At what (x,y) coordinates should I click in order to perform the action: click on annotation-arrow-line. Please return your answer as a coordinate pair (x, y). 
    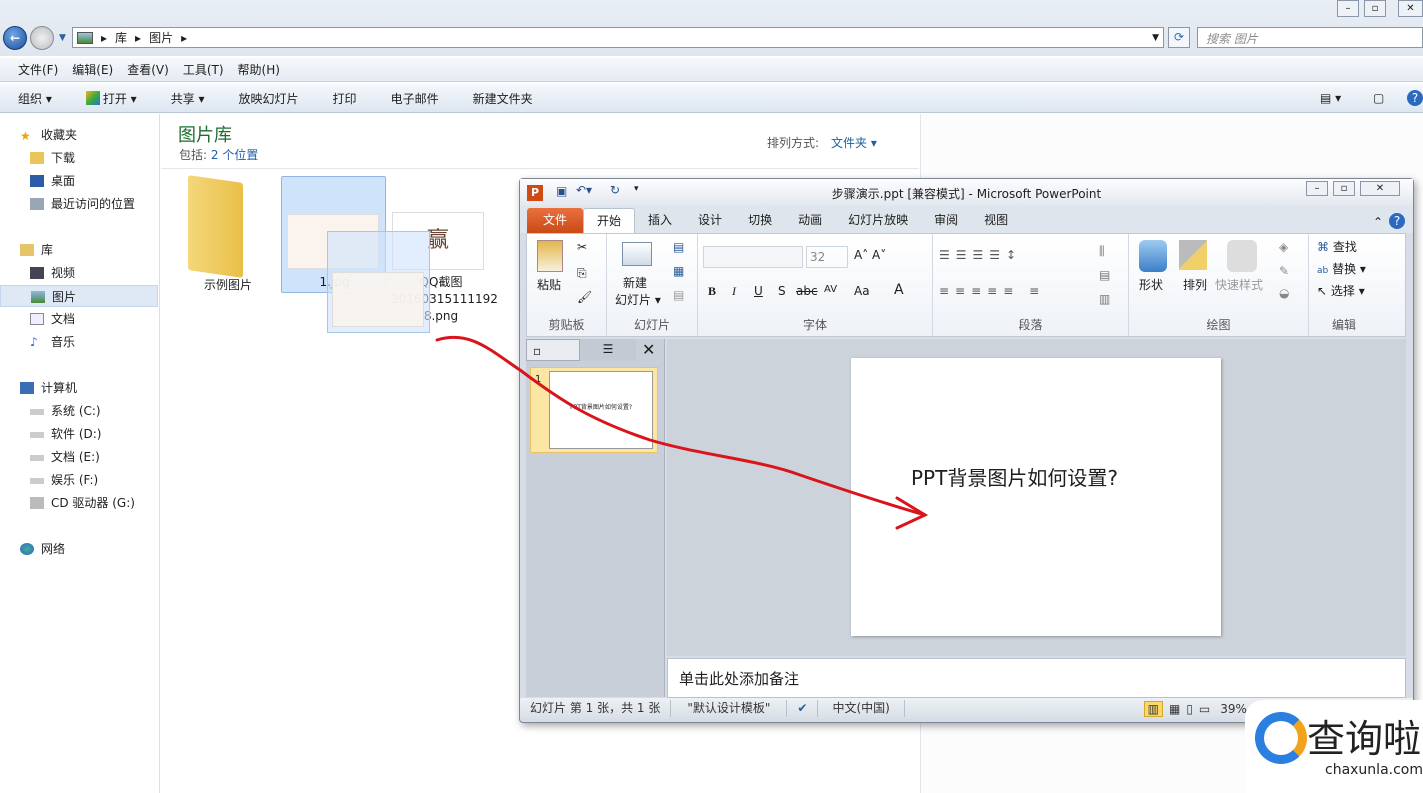
    Looking at the image, I should click on (681, 426).